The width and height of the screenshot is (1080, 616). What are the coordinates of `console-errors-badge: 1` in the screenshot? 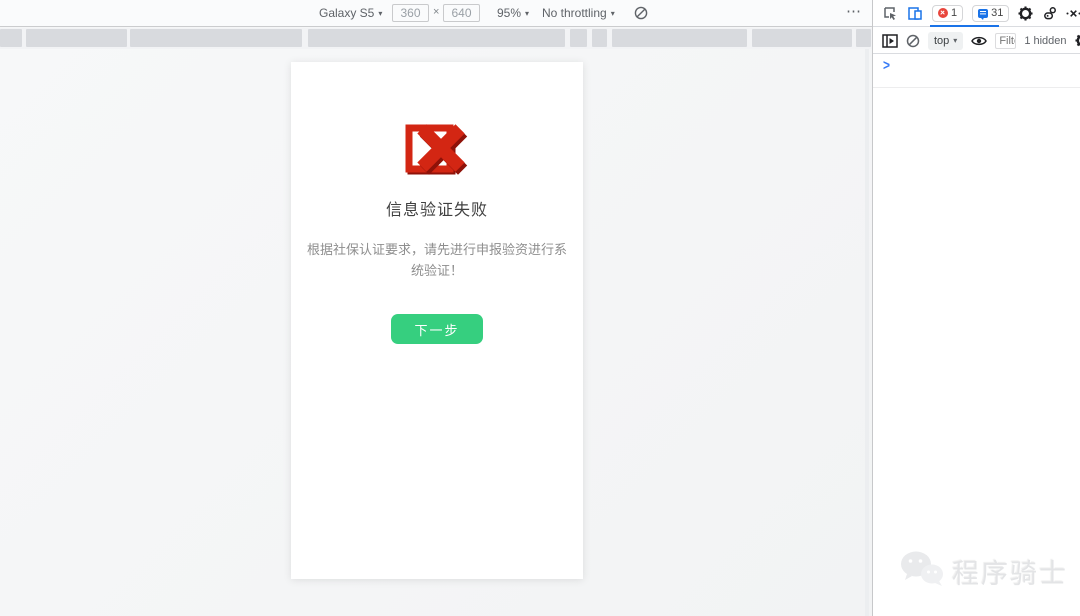 It's located at (948, 13).